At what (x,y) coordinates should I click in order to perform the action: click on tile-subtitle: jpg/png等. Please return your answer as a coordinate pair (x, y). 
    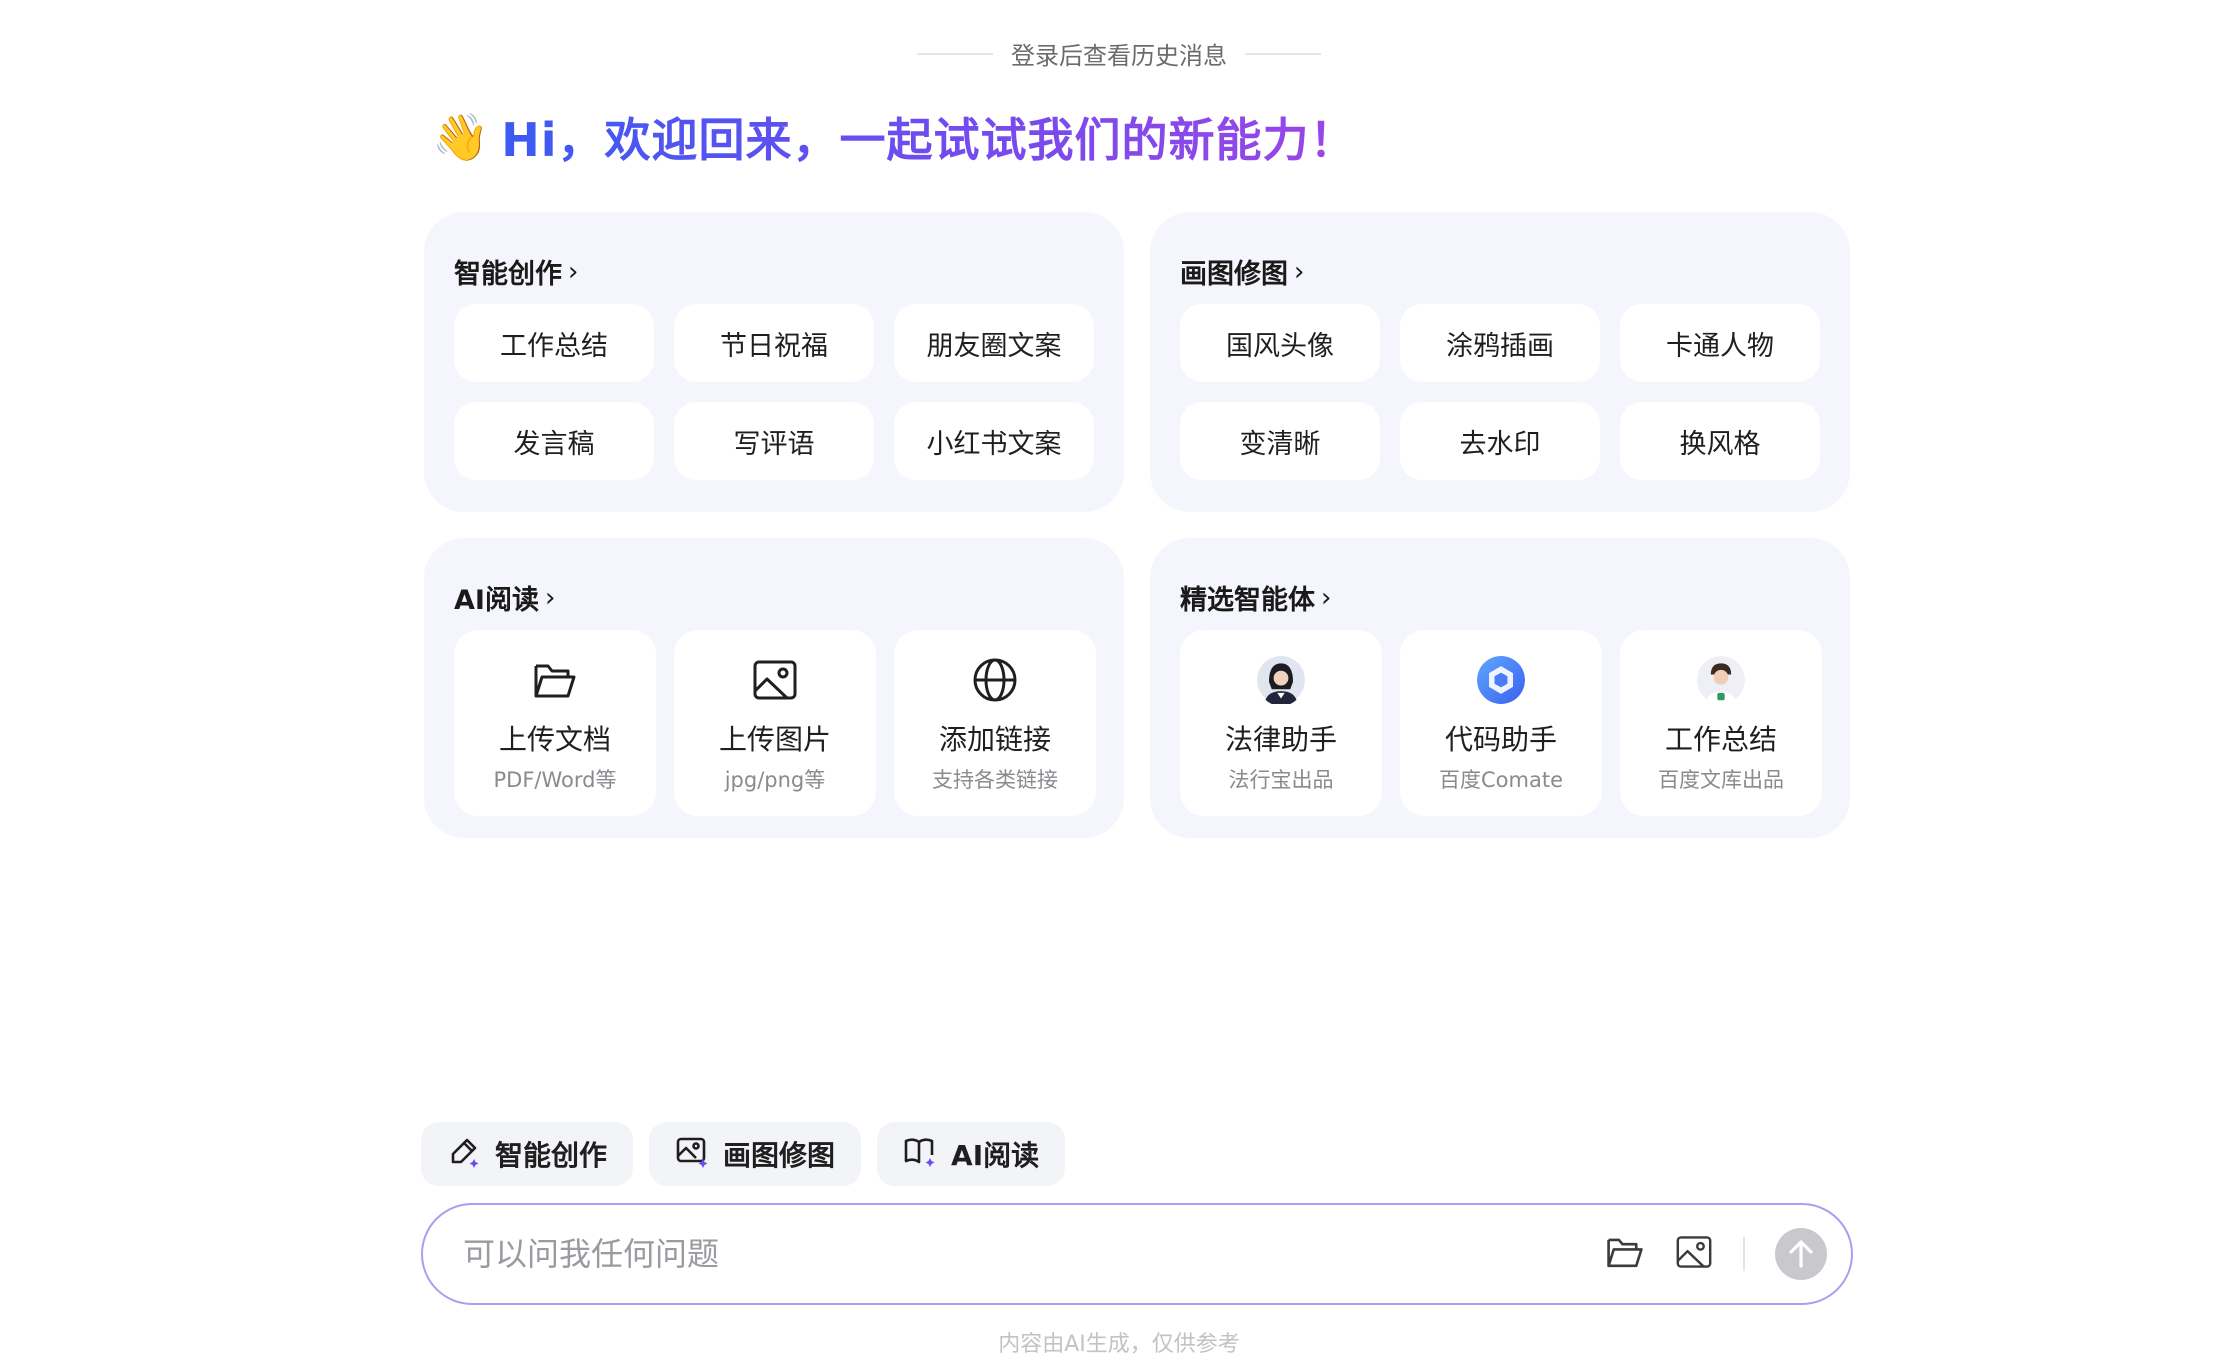
    Looking at the image, I should click on (775, 780).